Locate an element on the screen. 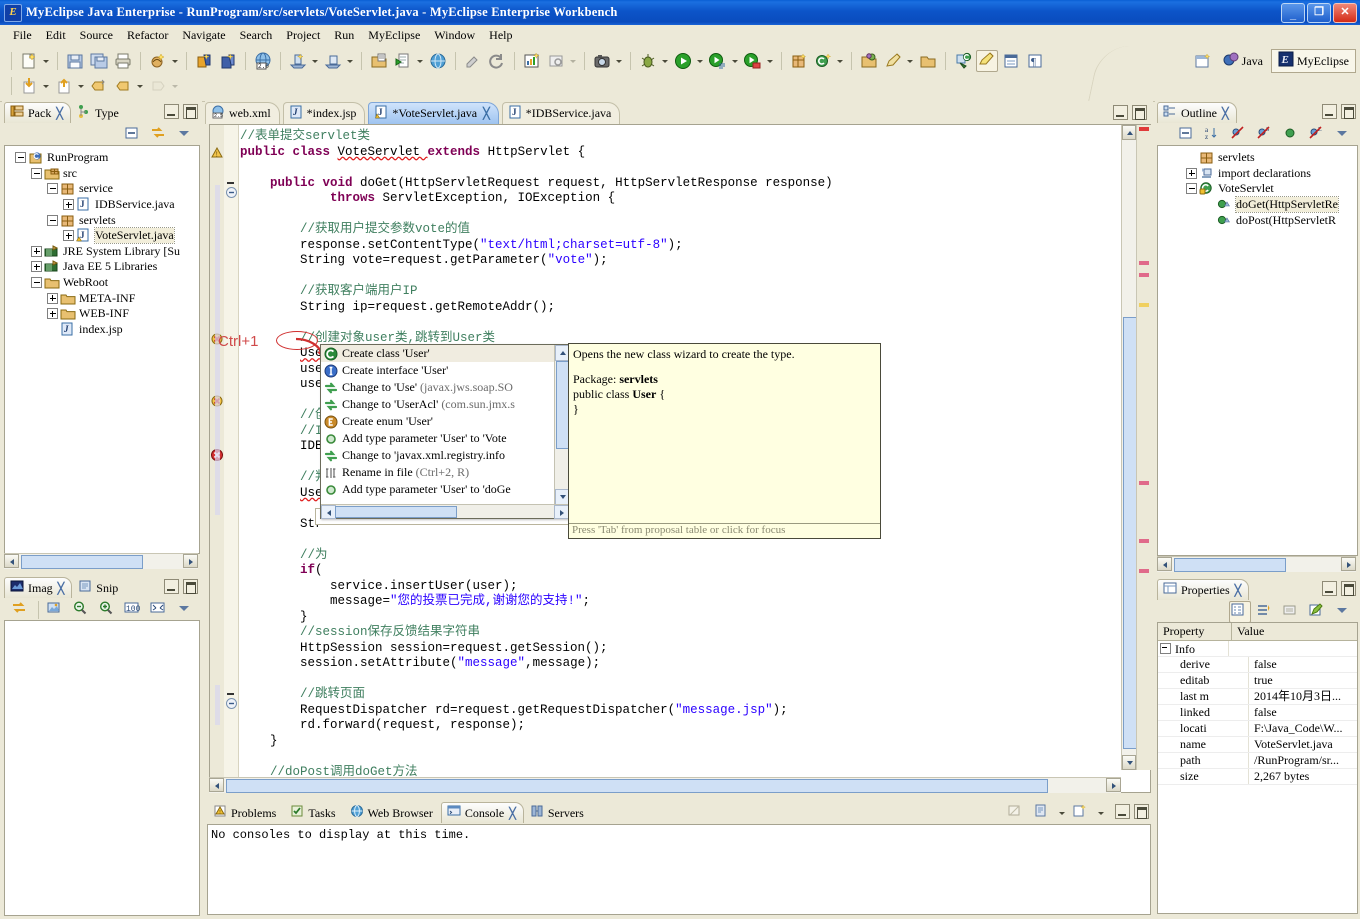 The image size is (1360, 919). tab-servers: Servers is located at coordinates (558, 812).